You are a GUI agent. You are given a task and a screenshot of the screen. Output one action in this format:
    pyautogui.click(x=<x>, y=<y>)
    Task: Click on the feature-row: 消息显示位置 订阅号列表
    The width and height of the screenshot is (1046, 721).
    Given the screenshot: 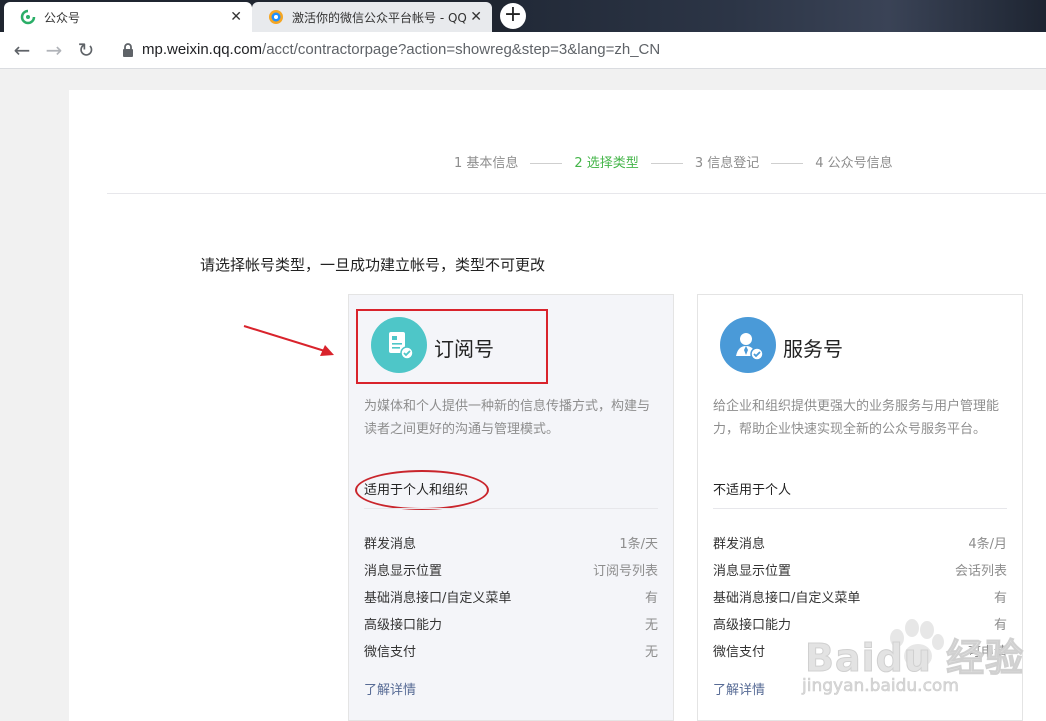 What is the action you would take?
    pyautogui.click(x=511, y=570)
    